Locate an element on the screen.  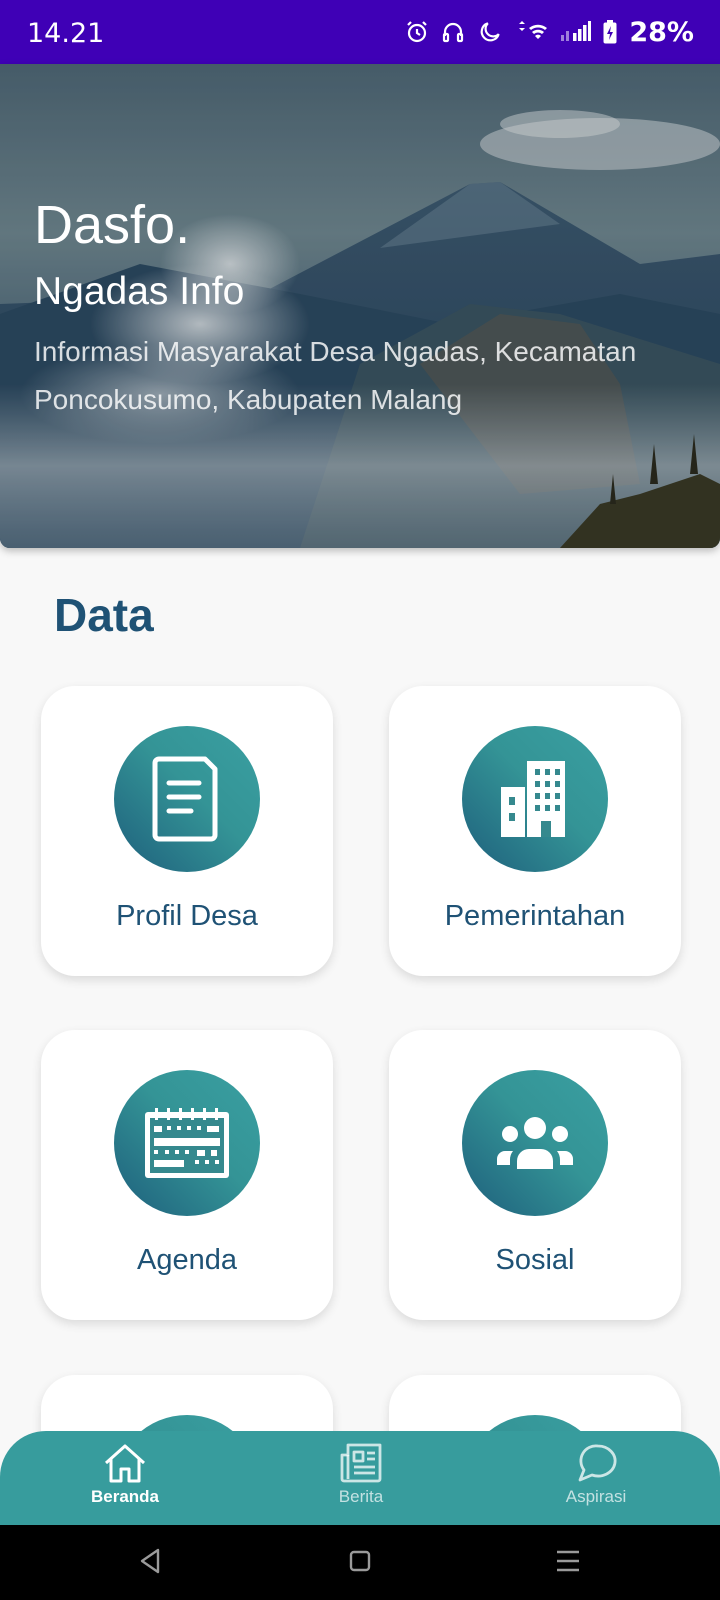
nav-item-berita: Berita is located at coordinates (361, 1475).